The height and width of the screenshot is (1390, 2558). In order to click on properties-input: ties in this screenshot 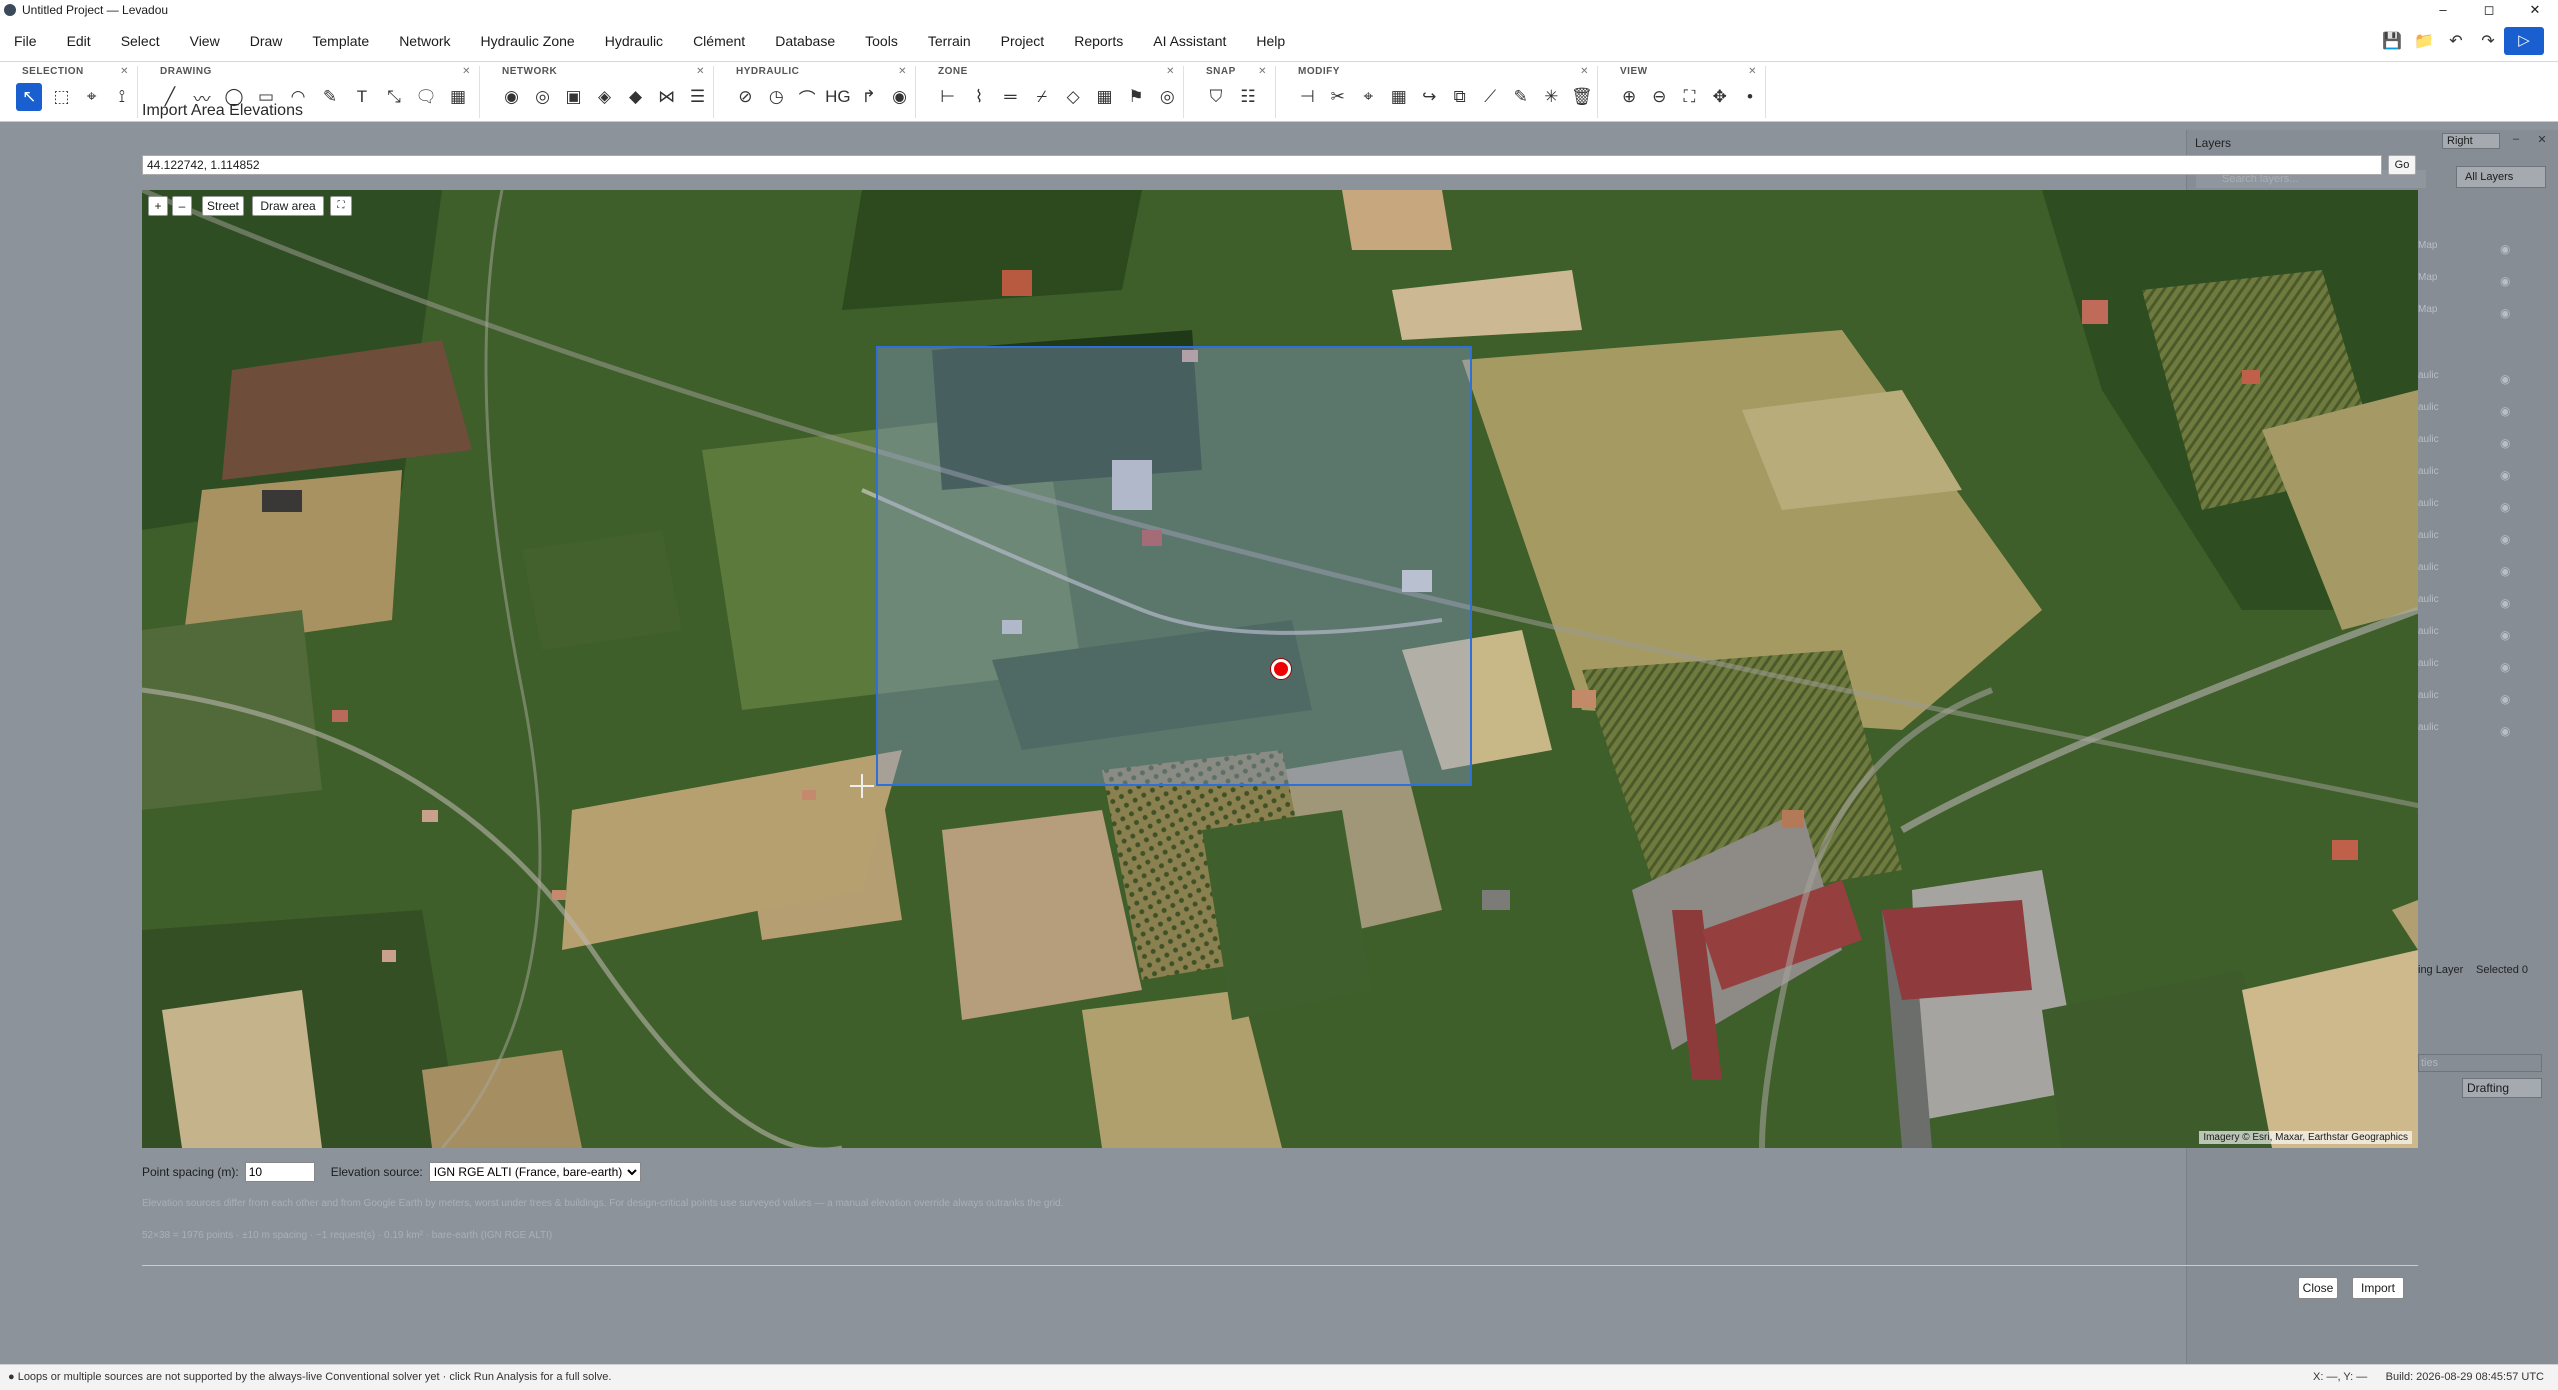, I will do `click(2480, 1063)`.